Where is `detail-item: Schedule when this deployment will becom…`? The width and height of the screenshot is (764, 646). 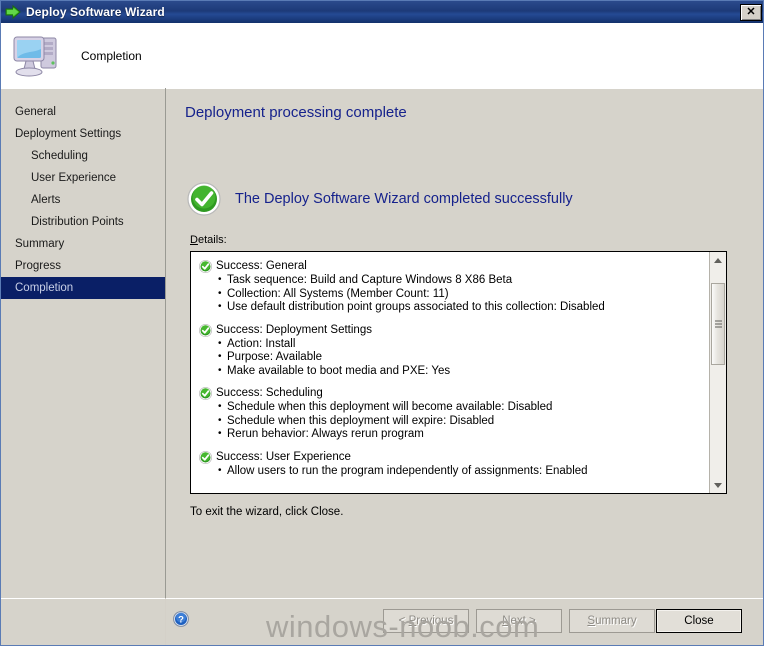 detail-item: Schedule when this deployment will becom… is located at coordinates (463, 407).